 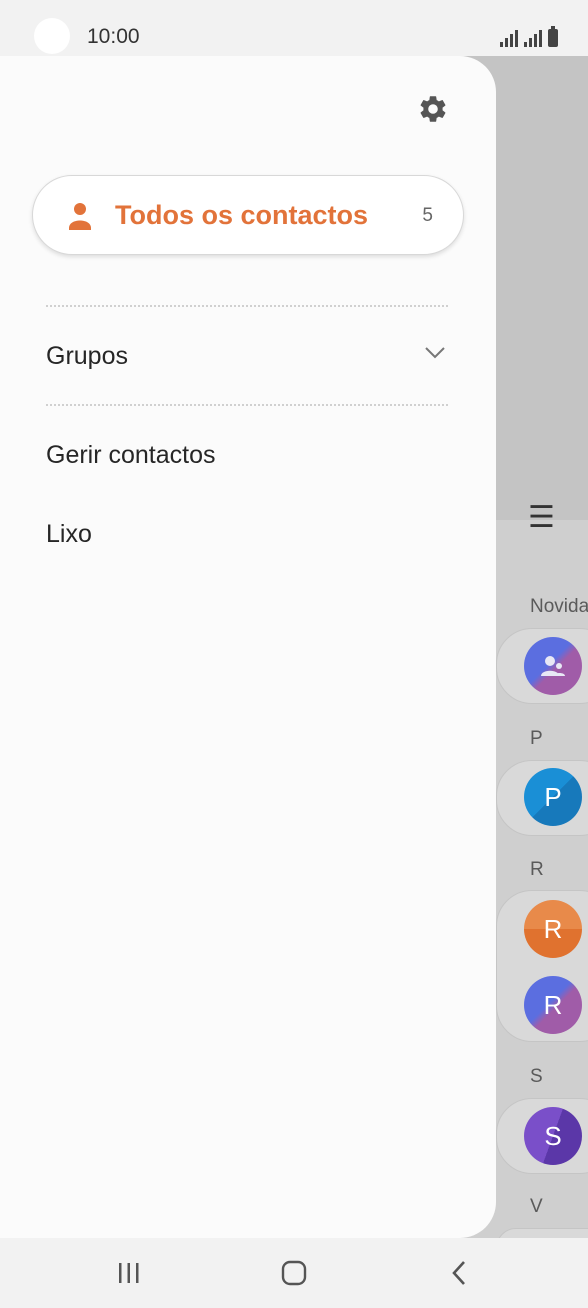 I want to click on chevron-down-icon, so click(x=435, y=353).